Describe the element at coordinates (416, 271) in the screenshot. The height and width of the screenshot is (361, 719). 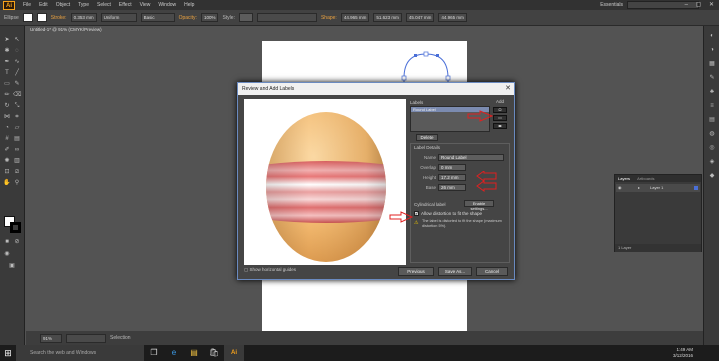
I see `previous-button: Previous` at that location.